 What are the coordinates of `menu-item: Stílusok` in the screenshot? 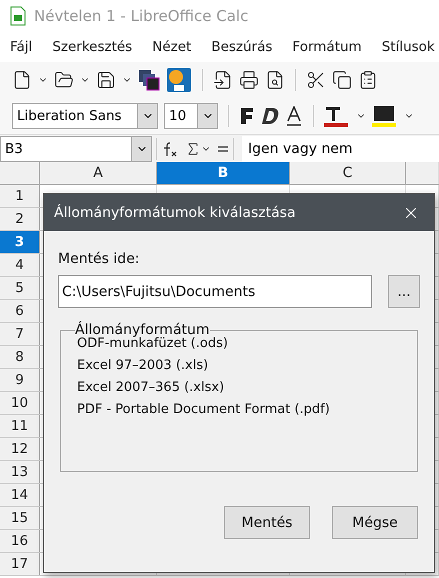 It's located at (408, 47).